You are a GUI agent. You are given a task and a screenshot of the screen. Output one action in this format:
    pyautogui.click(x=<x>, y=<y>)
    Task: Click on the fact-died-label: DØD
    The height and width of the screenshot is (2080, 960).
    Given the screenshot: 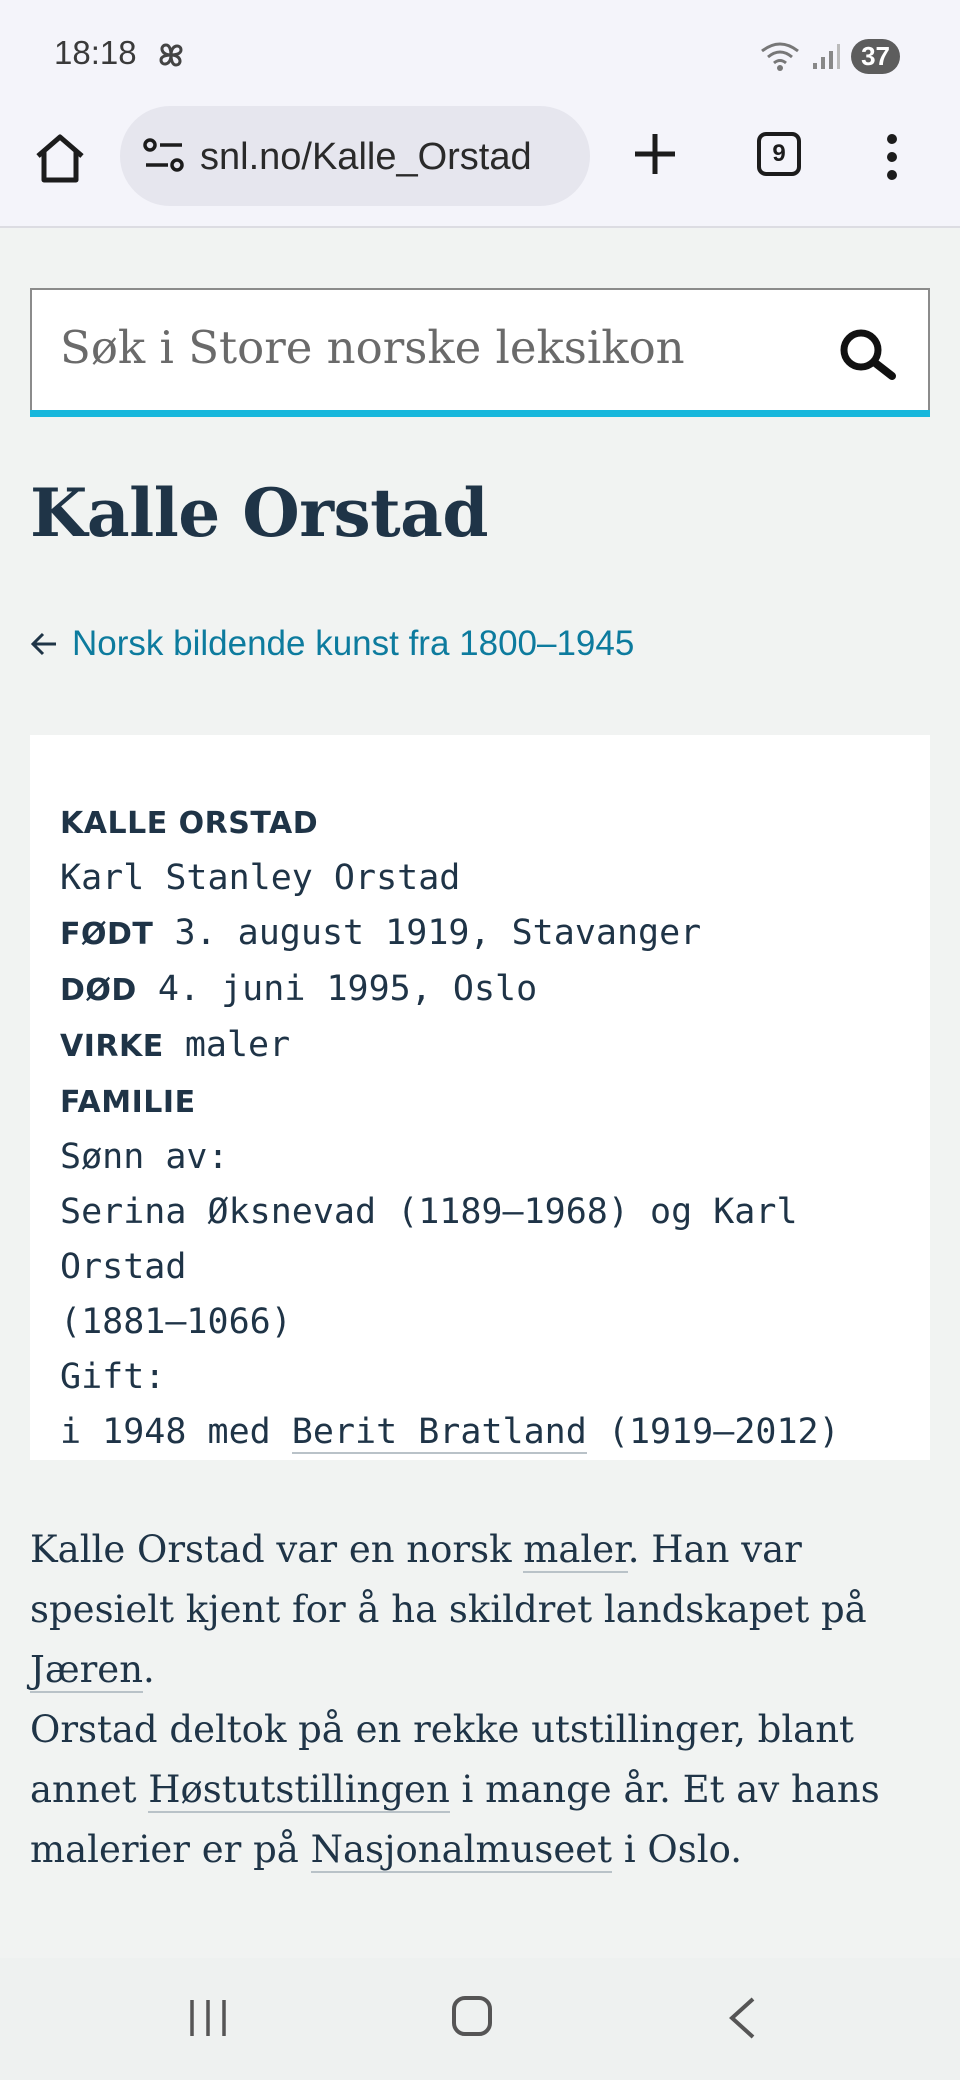 What is the action you would take?
    pyautogui.click(x=98, y=990)
    